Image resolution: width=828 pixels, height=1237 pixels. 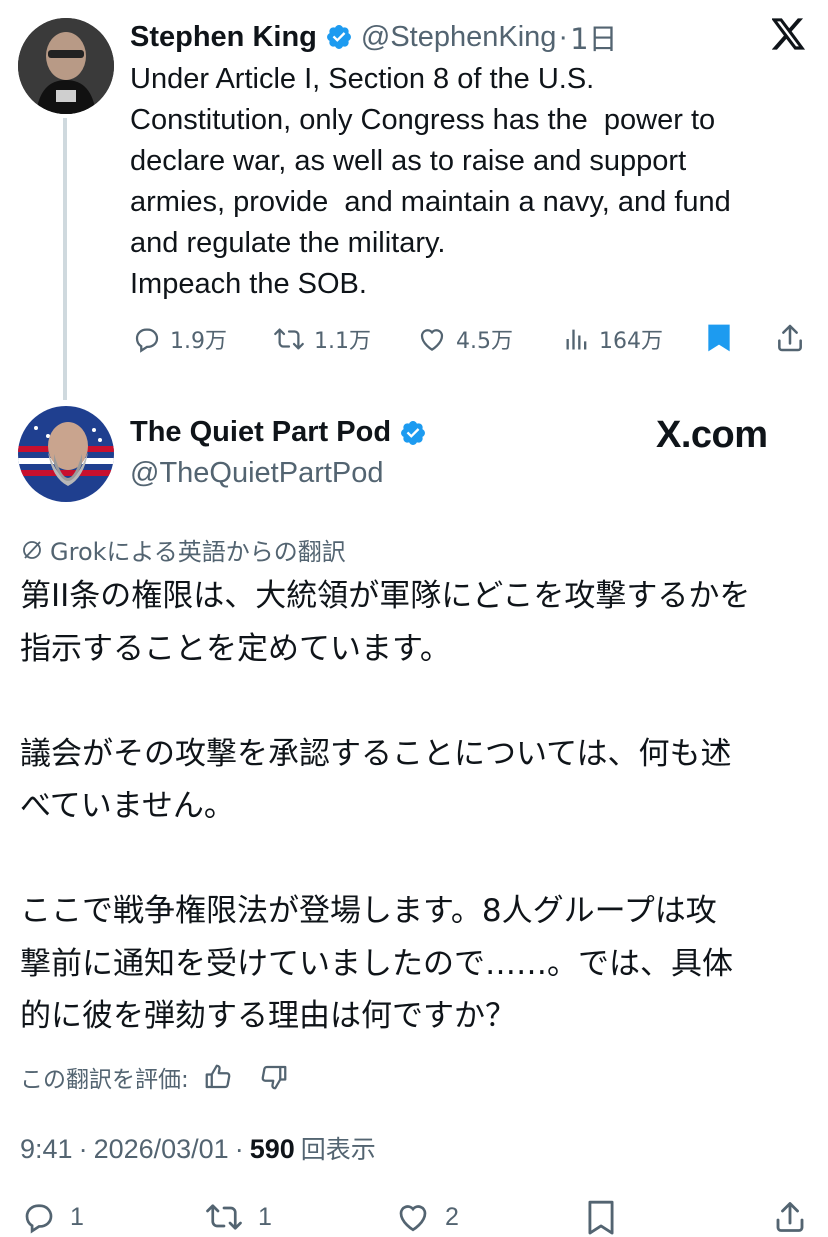 I want to click on reply-handle: @TheQuietPartPod, so click(x=257, y=473).